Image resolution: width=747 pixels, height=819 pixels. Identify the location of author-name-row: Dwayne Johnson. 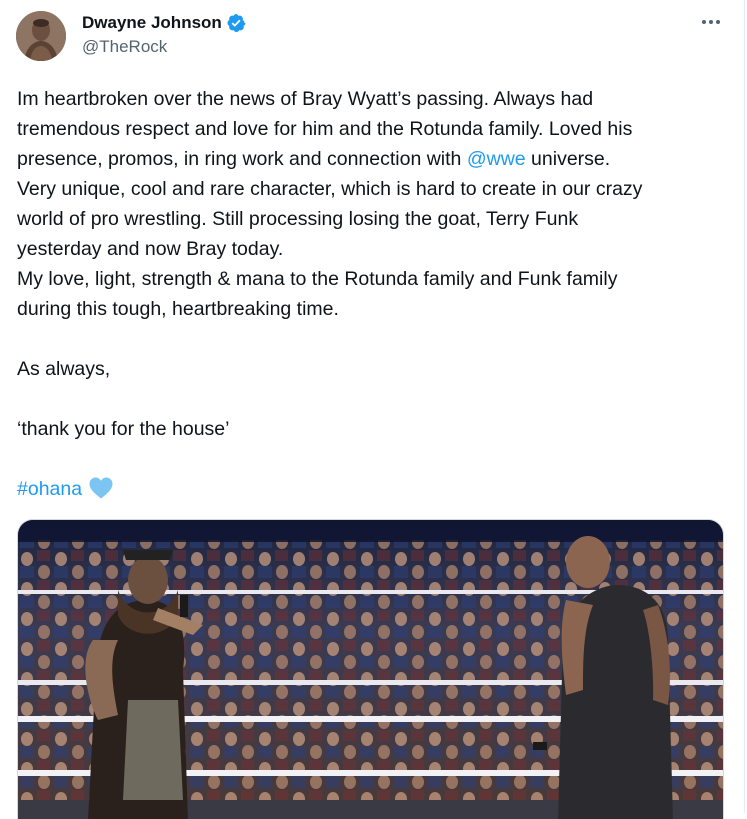
(164, 23).